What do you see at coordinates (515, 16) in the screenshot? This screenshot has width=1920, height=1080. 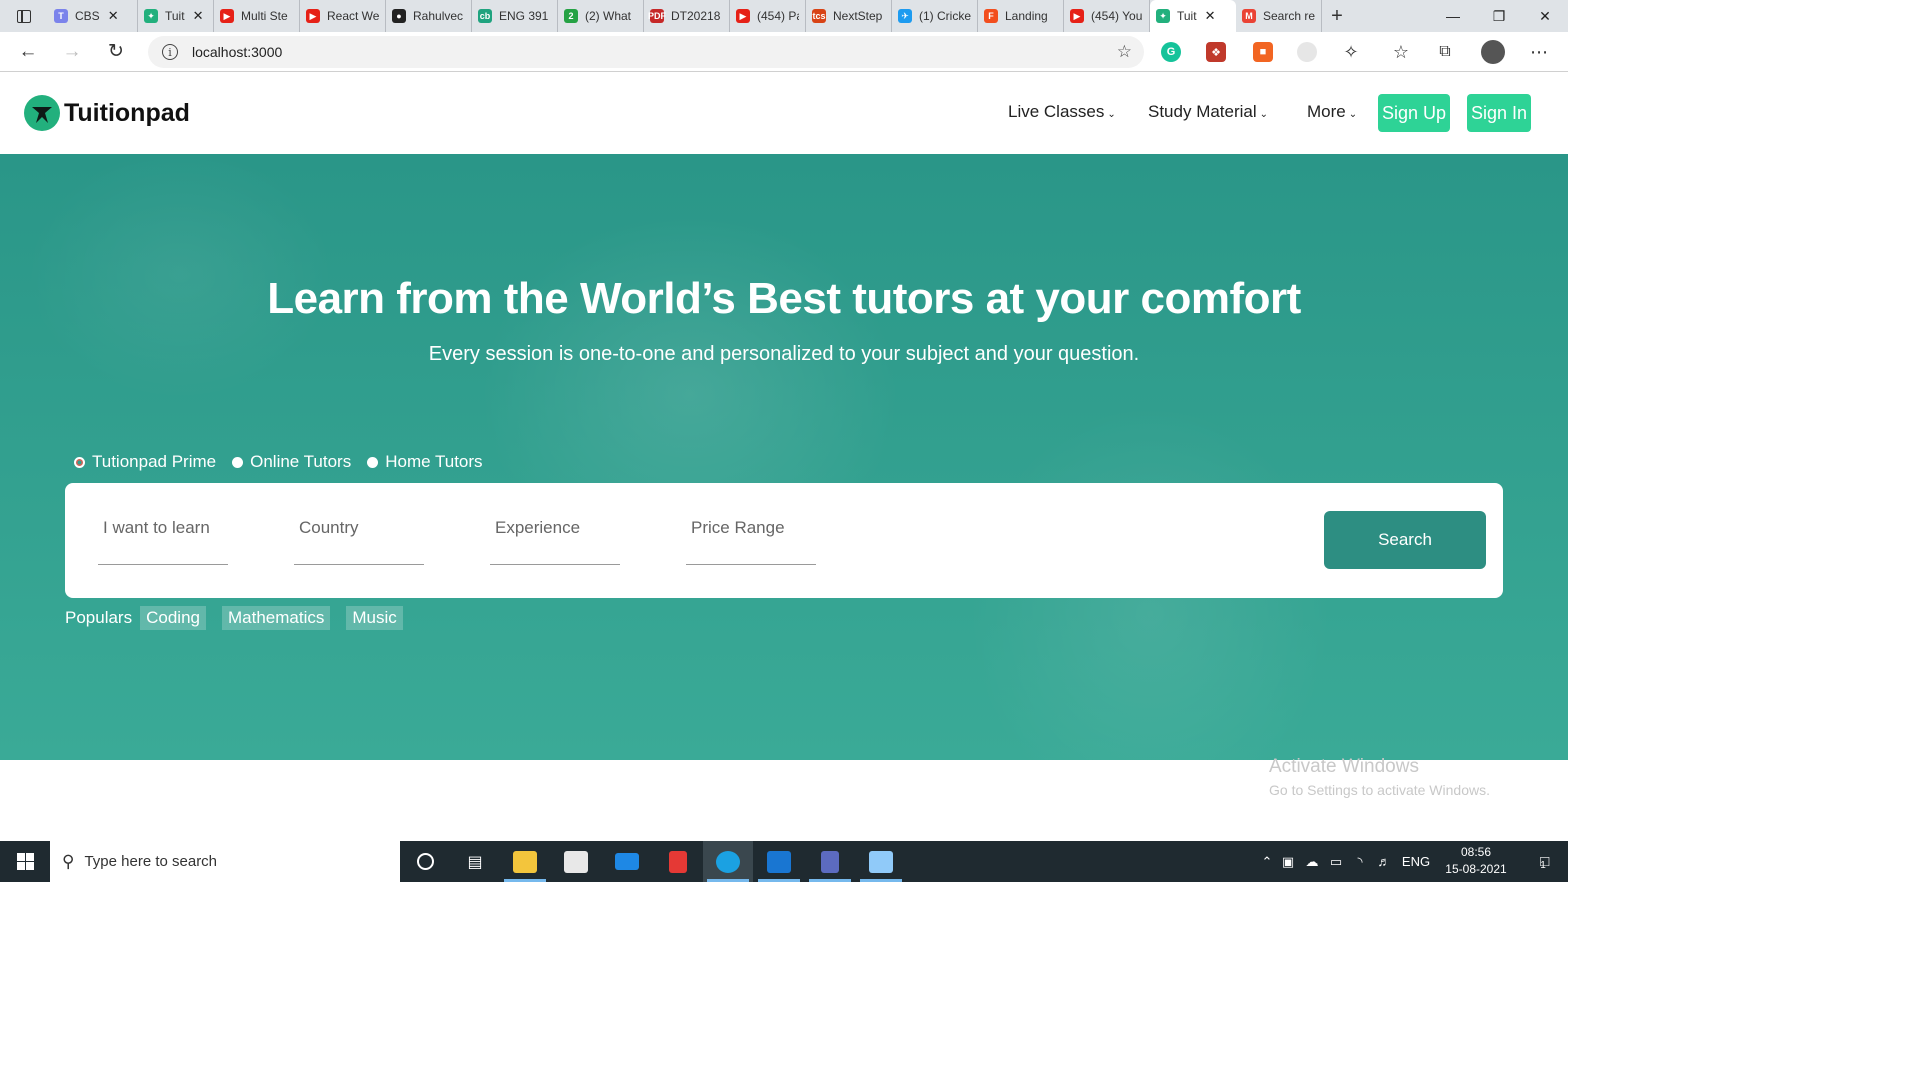 I see `browser-tab: cb ENG 391` at bounding box center [515, 16].